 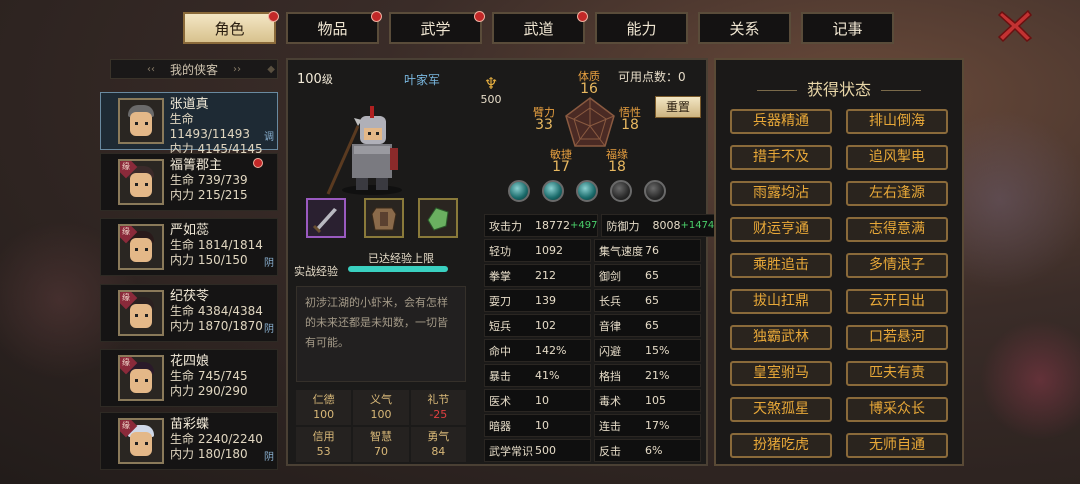 I want to click on buff-item: 匹夫有责, so click(x=897, y=373).